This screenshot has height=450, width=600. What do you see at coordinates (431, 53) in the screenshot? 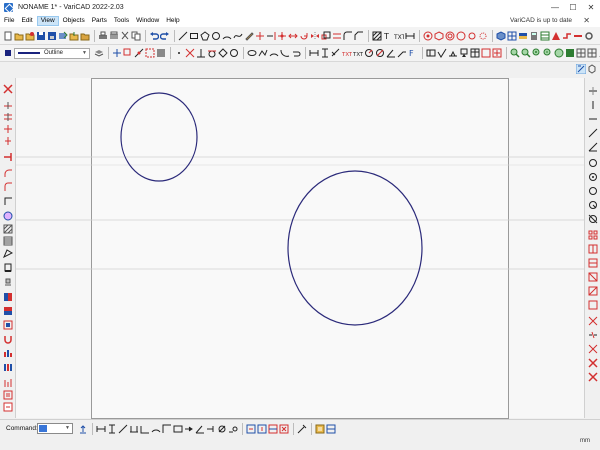
I see `tolerance-icon` at bounding box center [431, 53].